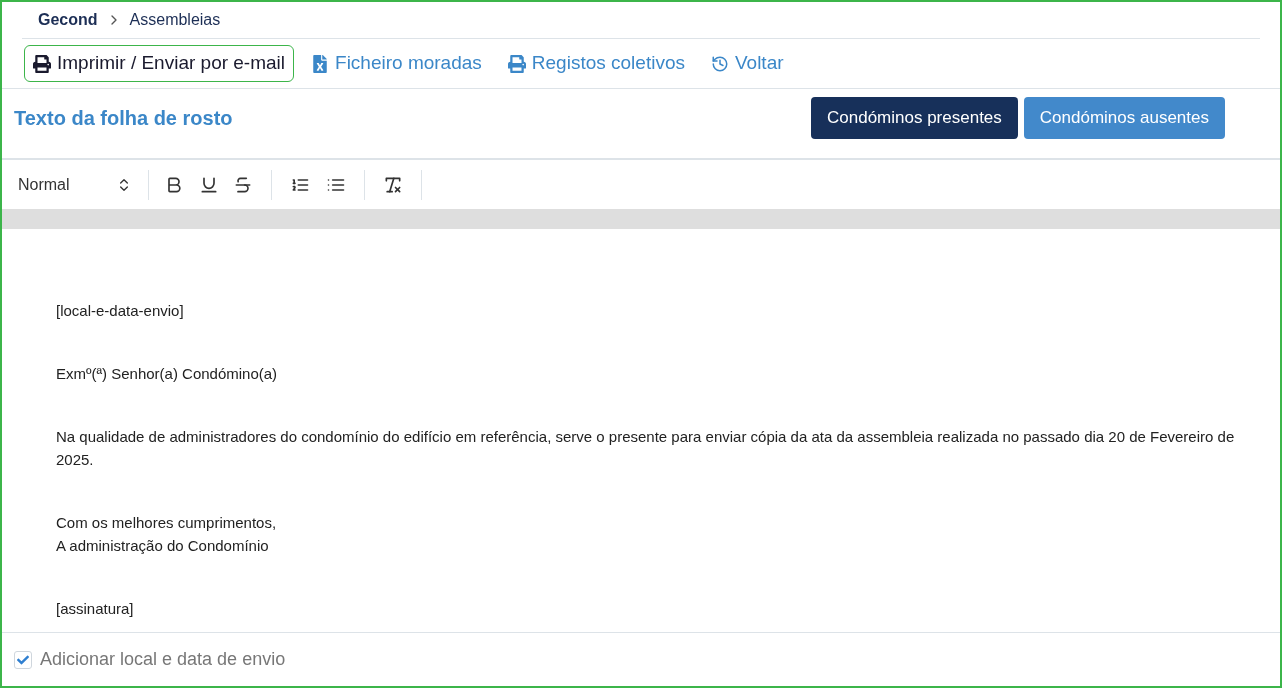  I want to click on document-text: [assinatura], so click(95, 609).